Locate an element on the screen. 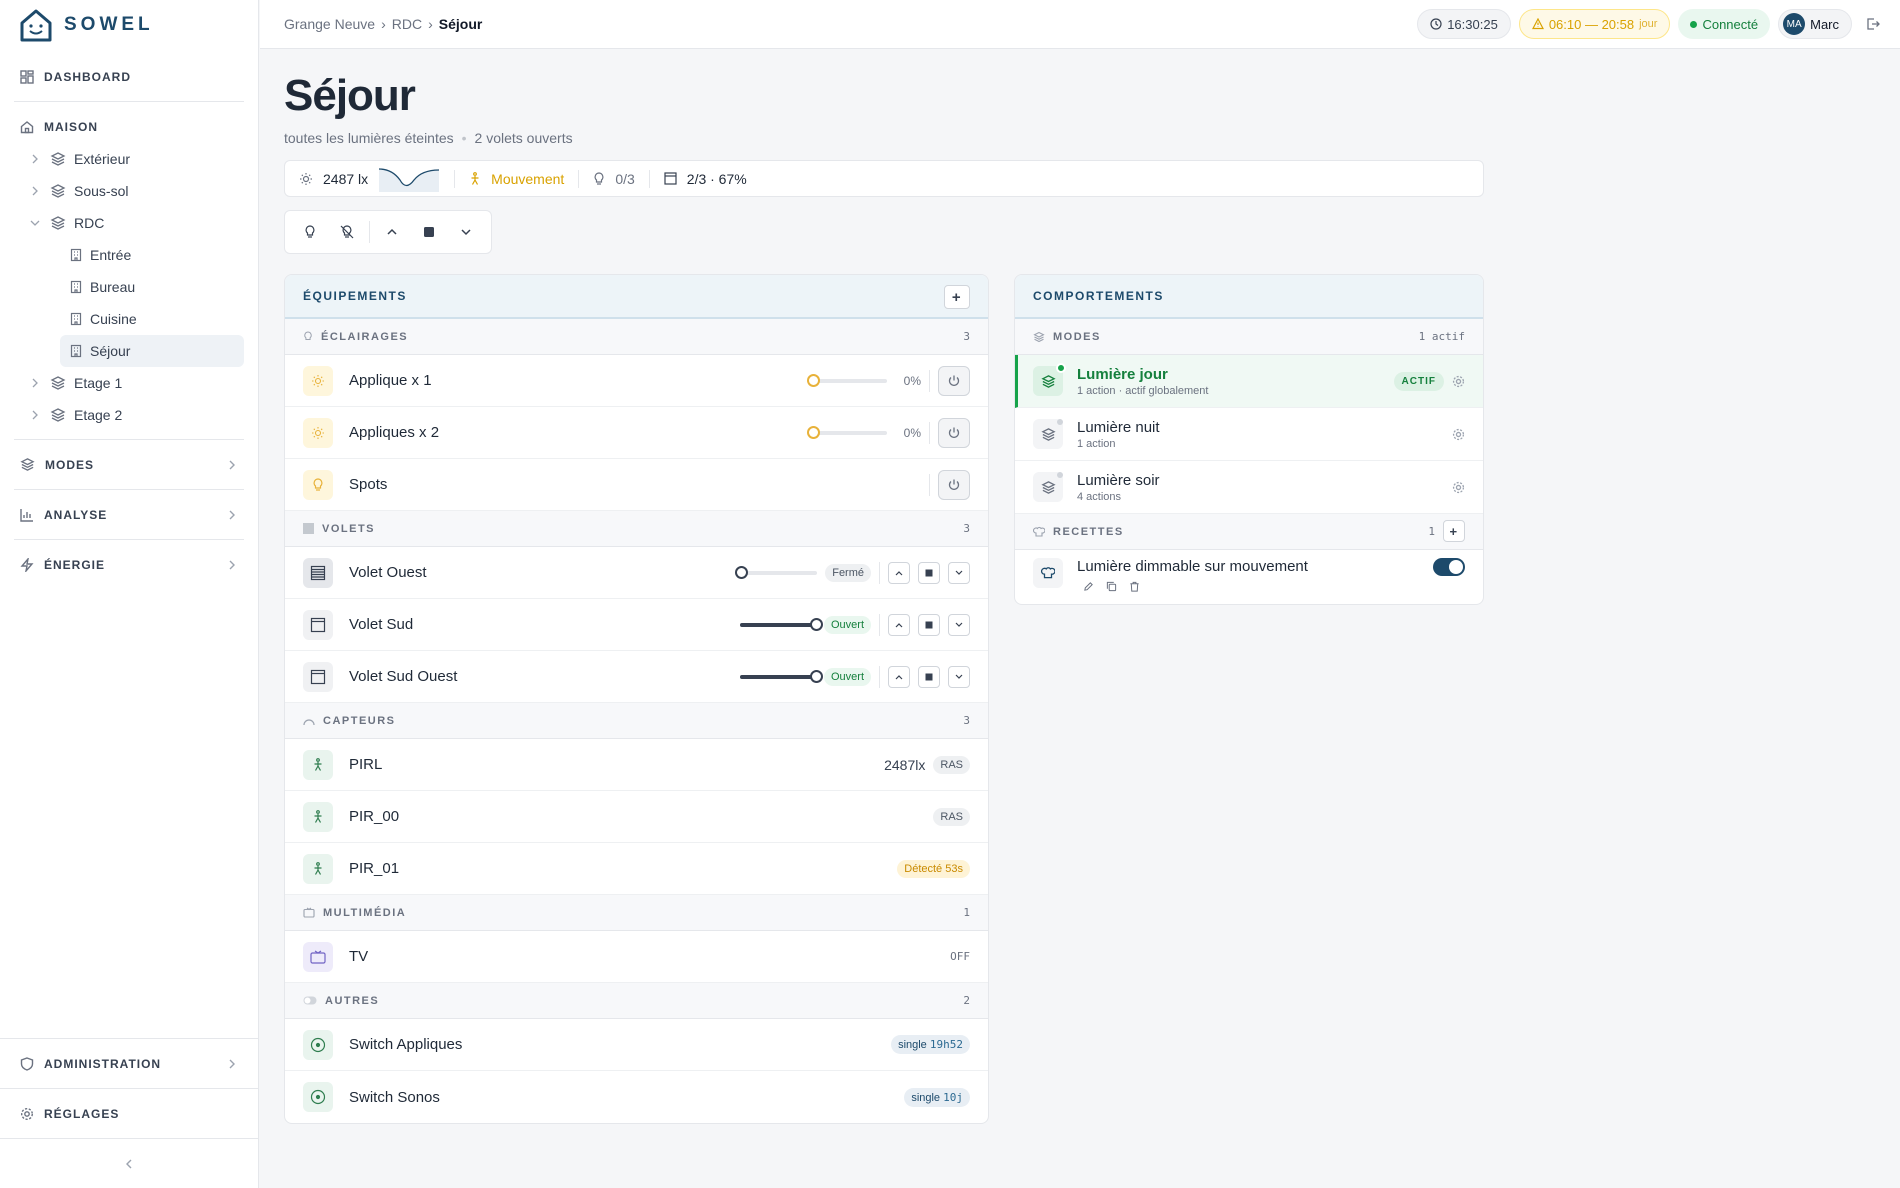  breadcrumb-item: Grange Neuve is located at coordinates (329, 24).